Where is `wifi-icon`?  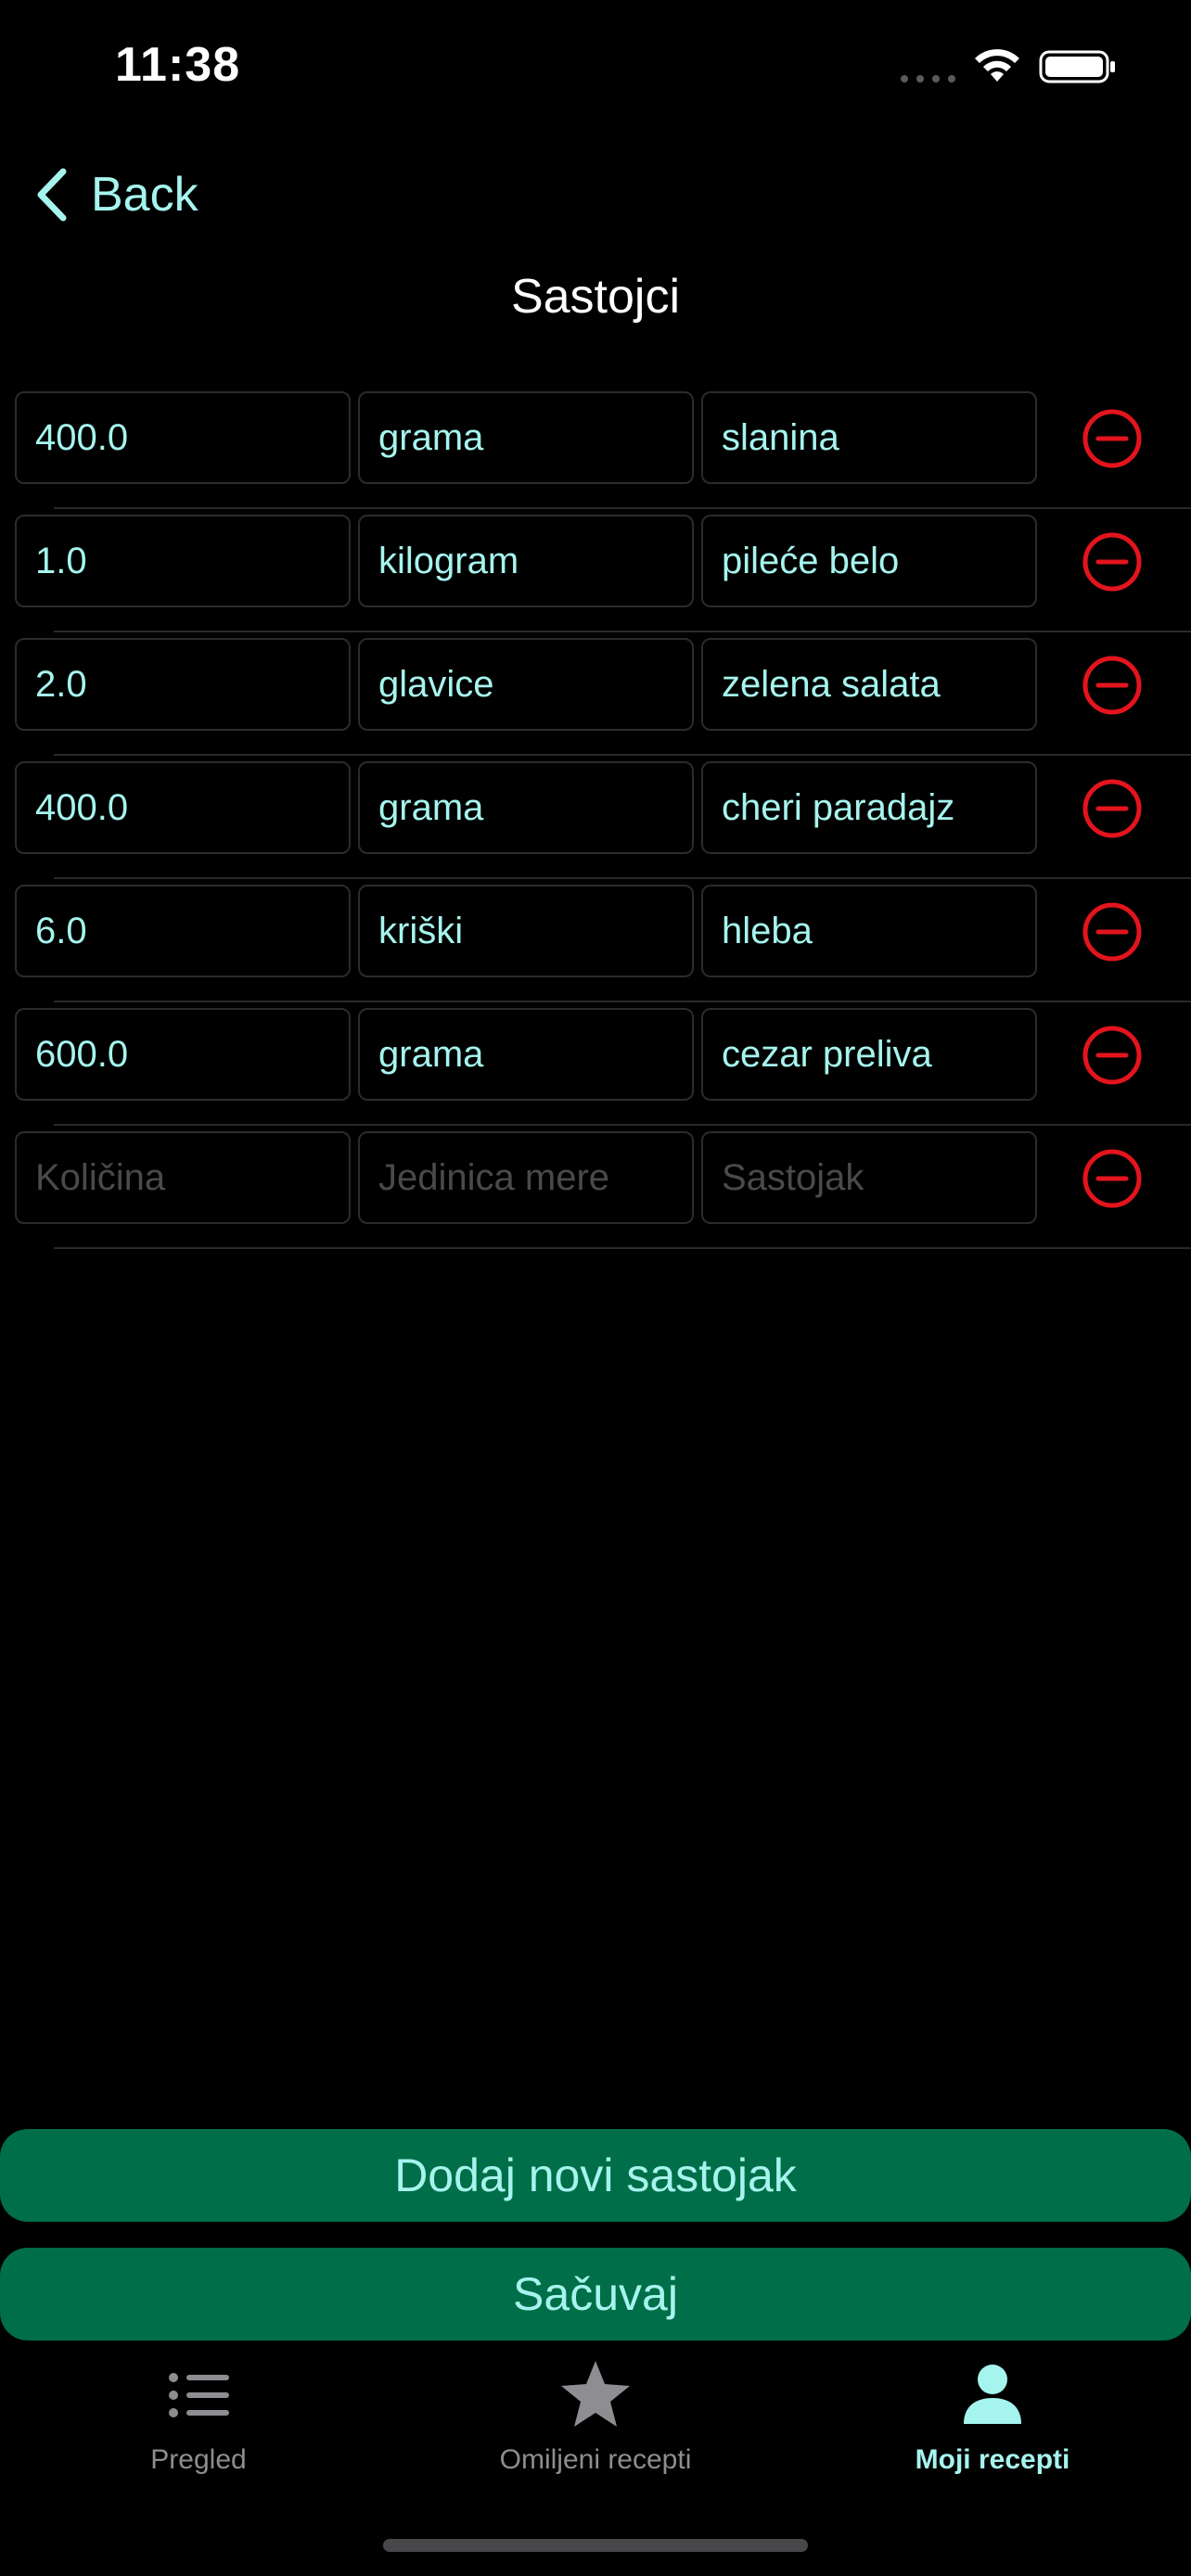 wifi-icon is located at coordinates (997, 66).